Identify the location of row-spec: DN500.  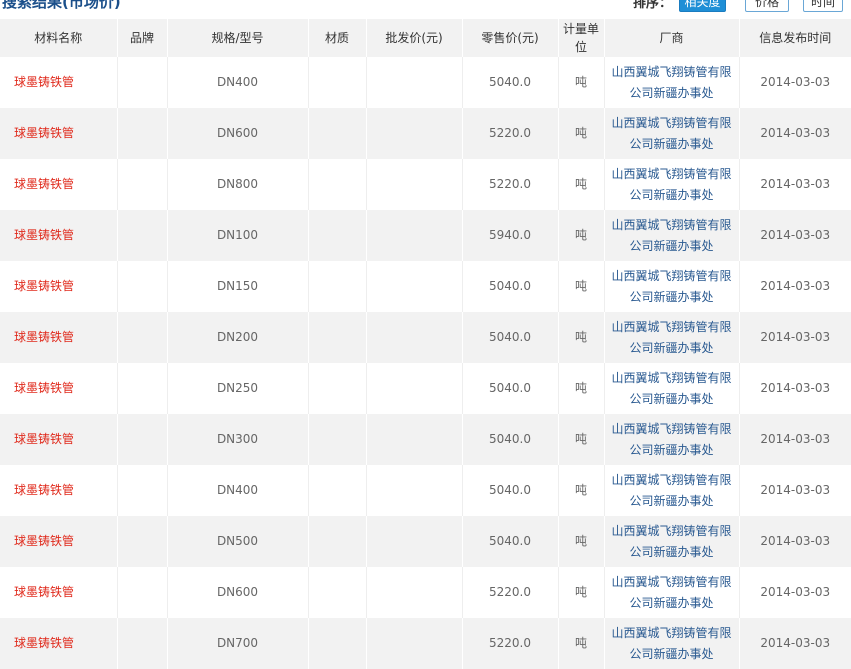
(237, 541).